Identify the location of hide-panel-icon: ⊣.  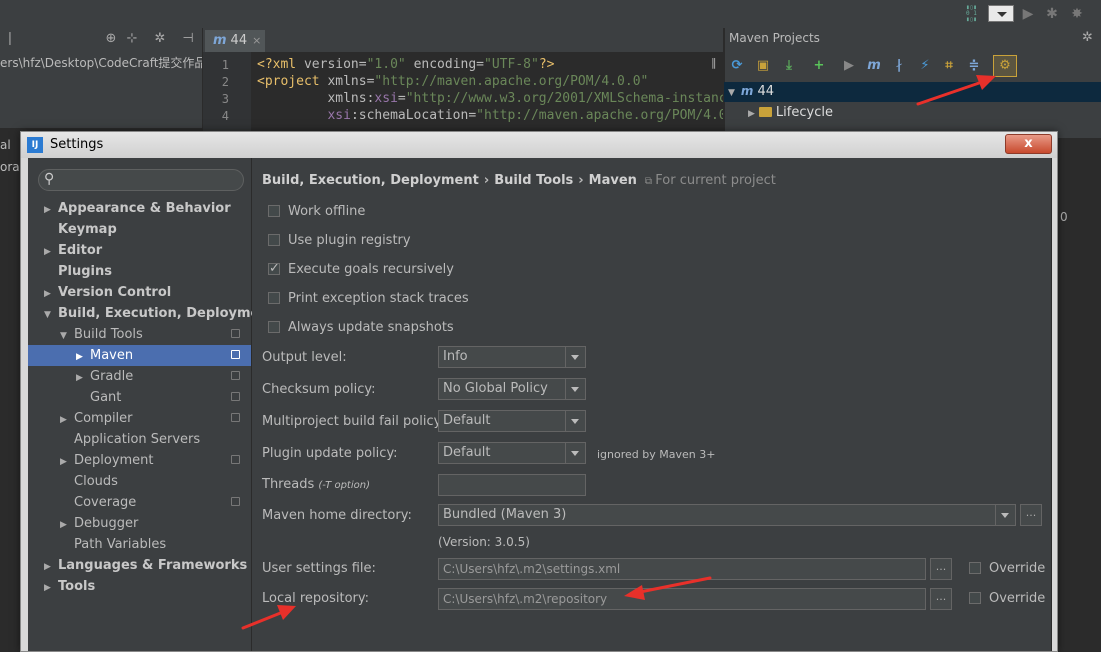
(188, 39).